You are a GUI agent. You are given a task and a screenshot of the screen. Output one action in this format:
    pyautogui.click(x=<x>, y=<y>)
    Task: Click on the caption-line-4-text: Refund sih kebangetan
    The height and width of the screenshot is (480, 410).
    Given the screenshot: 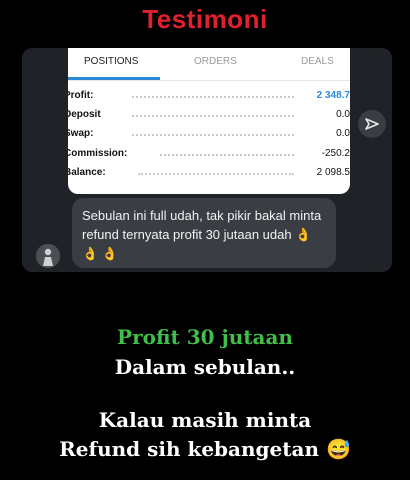 What is the action you would take?
    pyautogui.click(x=189, y=449)
    